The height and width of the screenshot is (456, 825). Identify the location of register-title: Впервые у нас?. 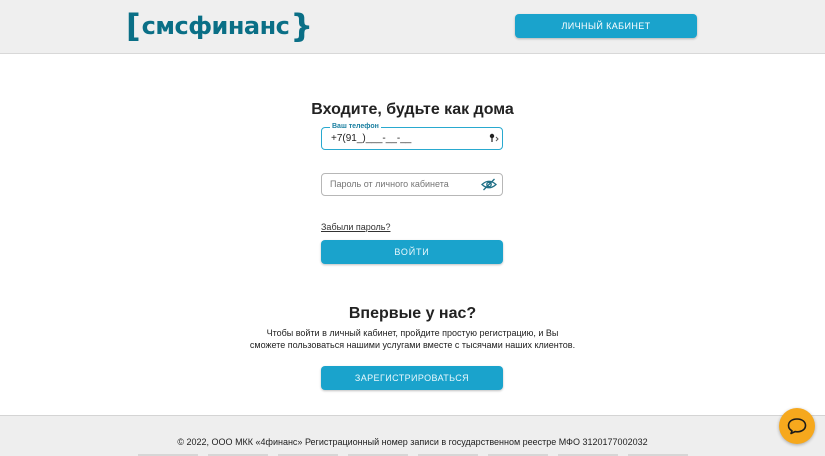
(412, 313).